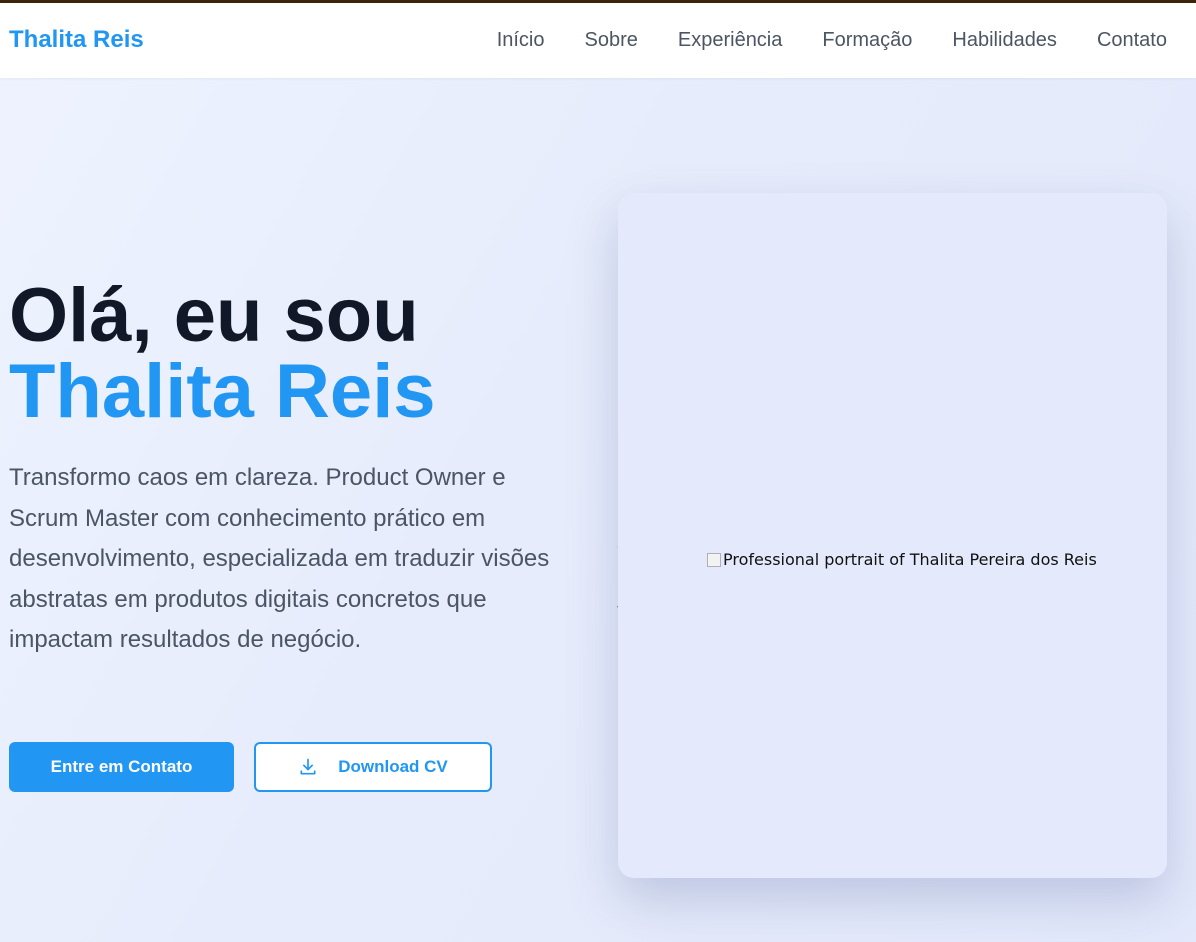 This screenshot has width=1196, height=942. What do you see at coordinates (611, 40) in the screenshot?
I see `nav-link-sobre: Sobre` at bounding box center [611, 40].